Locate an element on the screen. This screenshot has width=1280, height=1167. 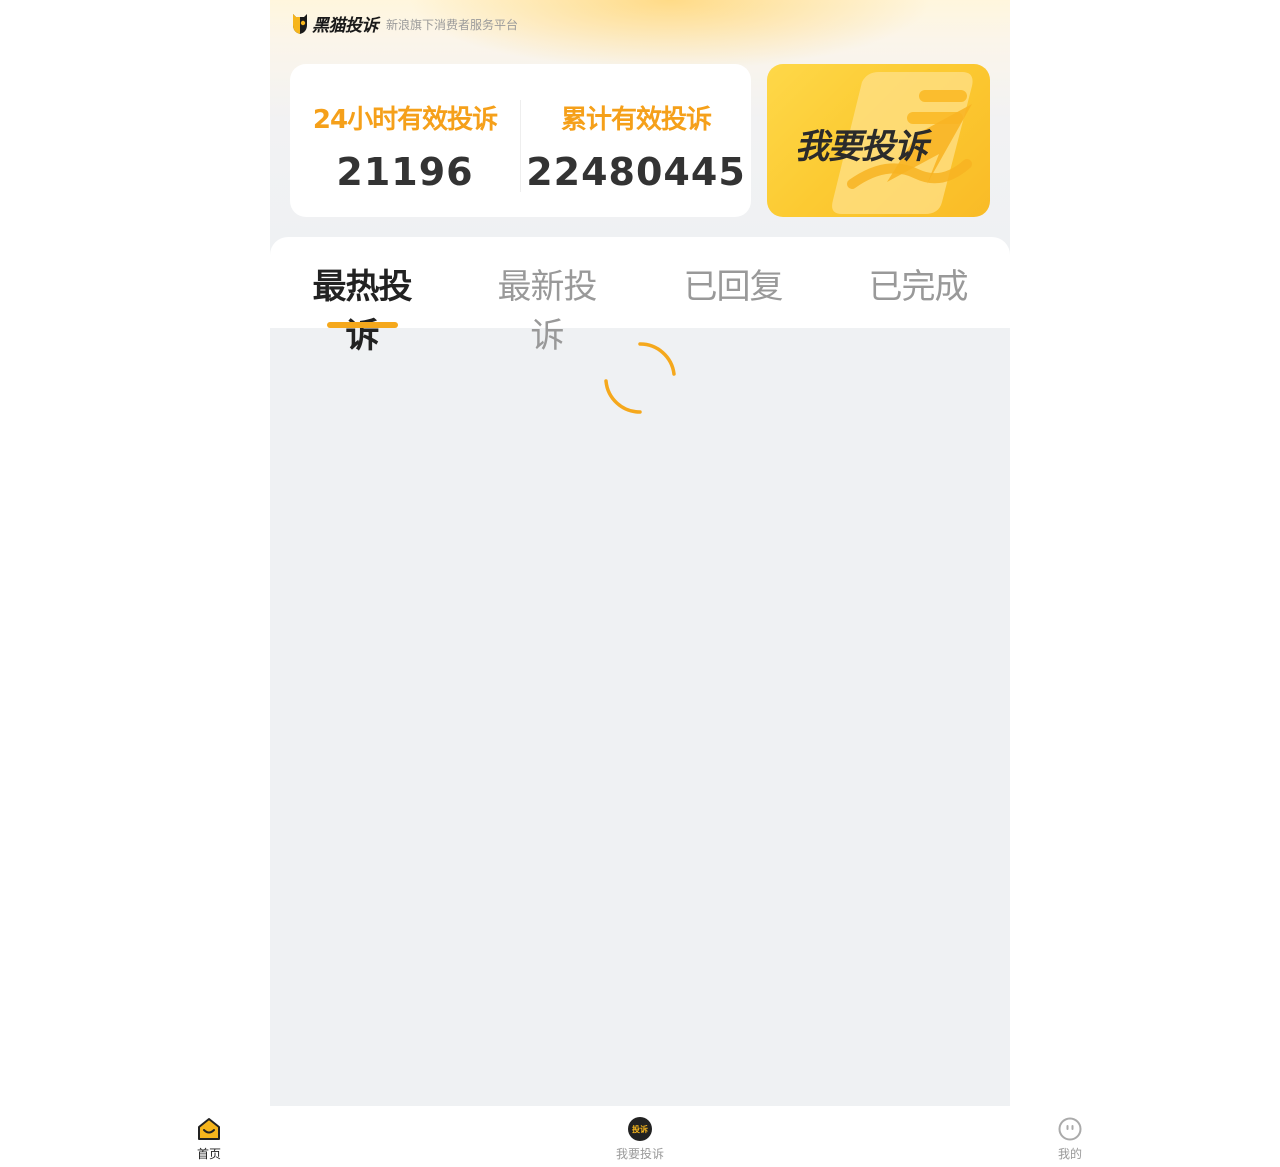
nav-complain: 投诉 我要投诉 is located at coordinates (640, 1136).